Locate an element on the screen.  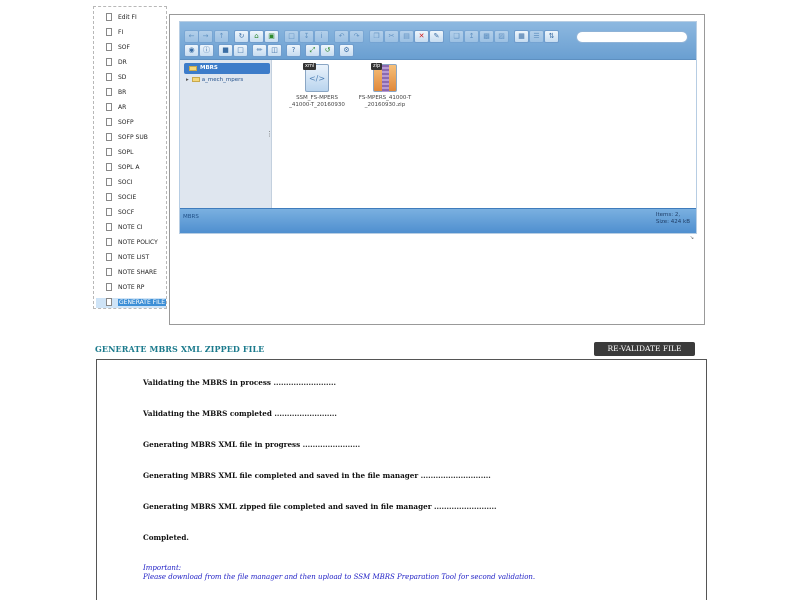
tree-item-note-ci: NOTE CI is located at coordinates (124, 227).